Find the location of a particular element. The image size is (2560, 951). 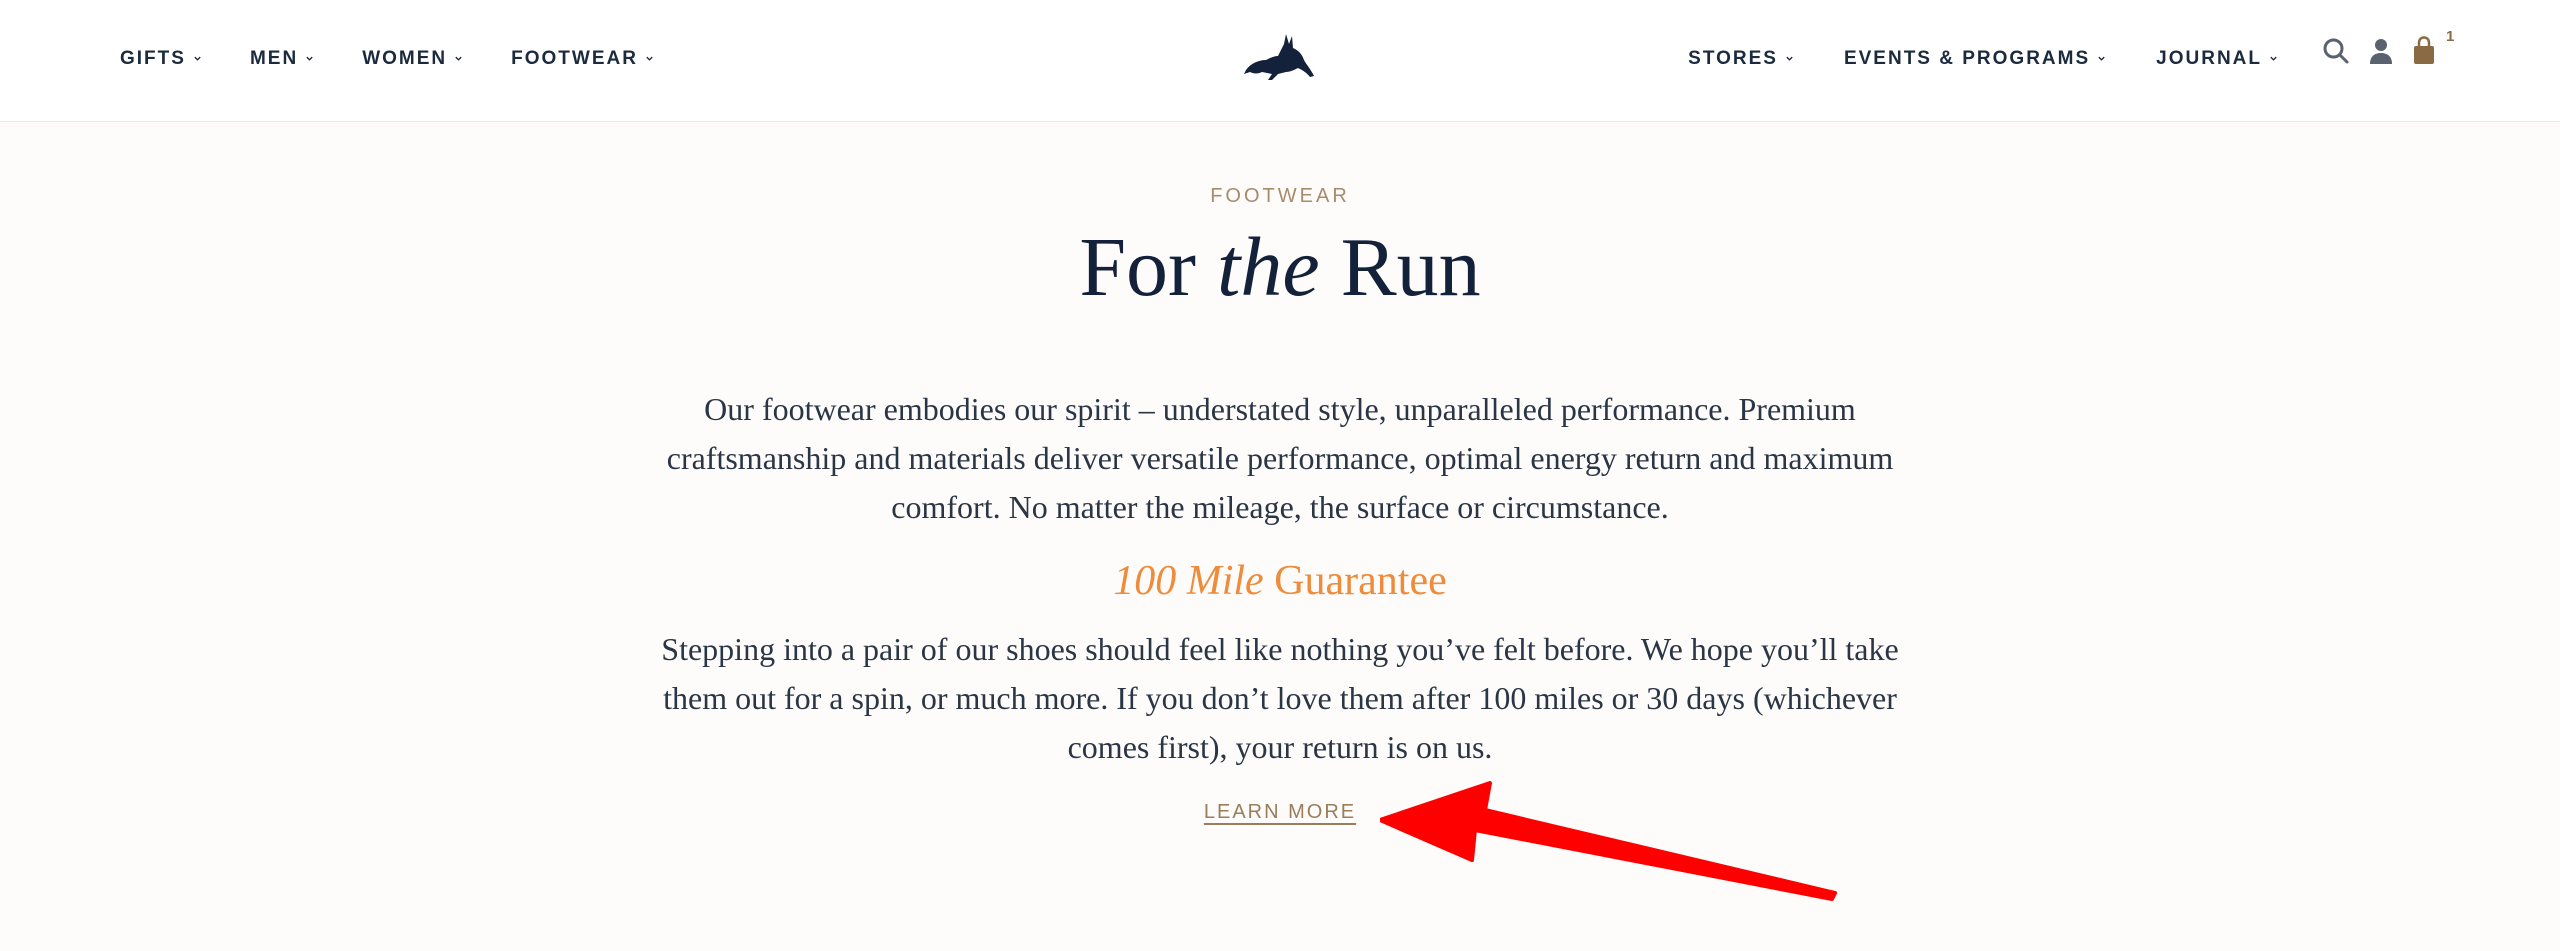

primary-nav-right: STORES EVENTS & PROGRAMS JOURNAL is located at coordinates (1983, 58).